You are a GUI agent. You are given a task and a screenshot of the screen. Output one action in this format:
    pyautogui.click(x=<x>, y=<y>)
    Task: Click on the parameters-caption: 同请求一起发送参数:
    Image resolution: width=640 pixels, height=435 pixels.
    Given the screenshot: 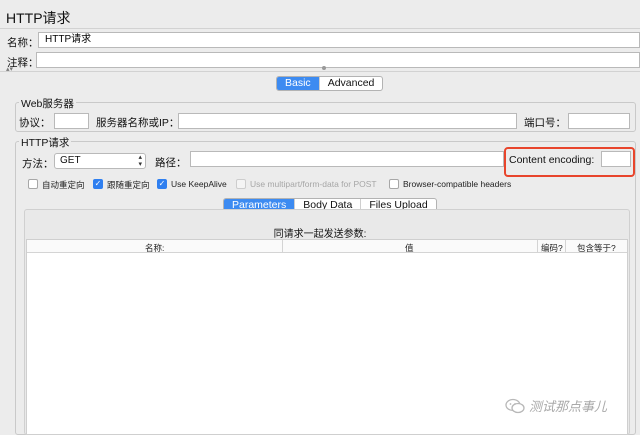 What is the action you would take?
    pyautogui.click(x=320, y=234)
    